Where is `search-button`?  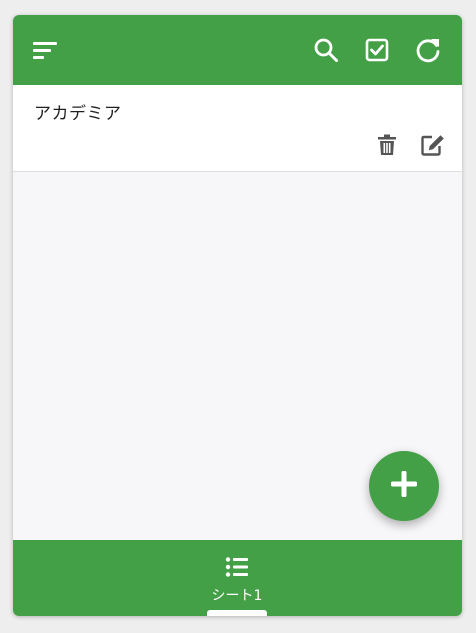 search-button is located at coordinates (326, 50).